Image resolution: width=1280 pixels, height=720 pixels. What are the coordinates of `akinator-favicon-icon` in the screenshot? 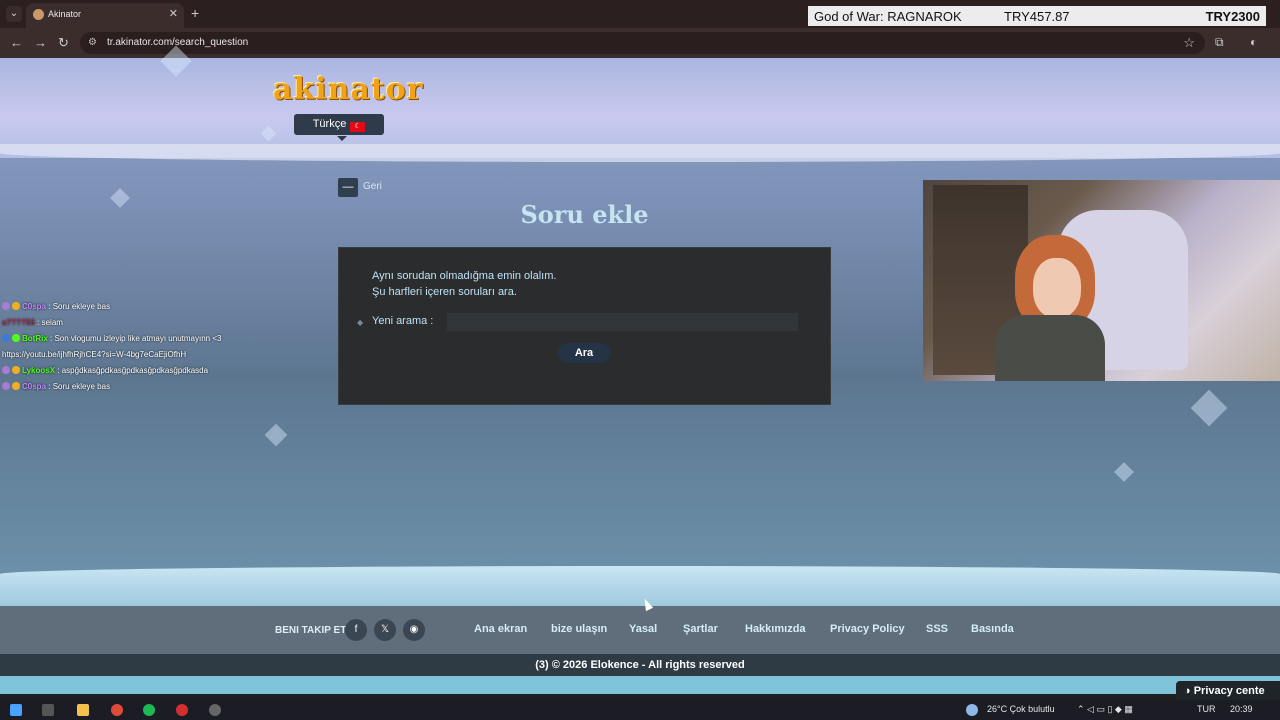 It's located at (38, 14).